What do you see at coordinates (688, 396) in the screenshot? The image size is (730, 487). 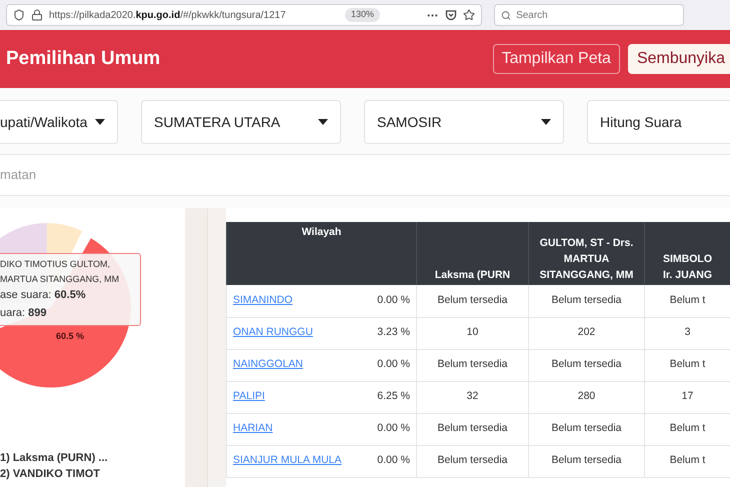 I see `vote-value: 17` at bounding box center [688, 396].